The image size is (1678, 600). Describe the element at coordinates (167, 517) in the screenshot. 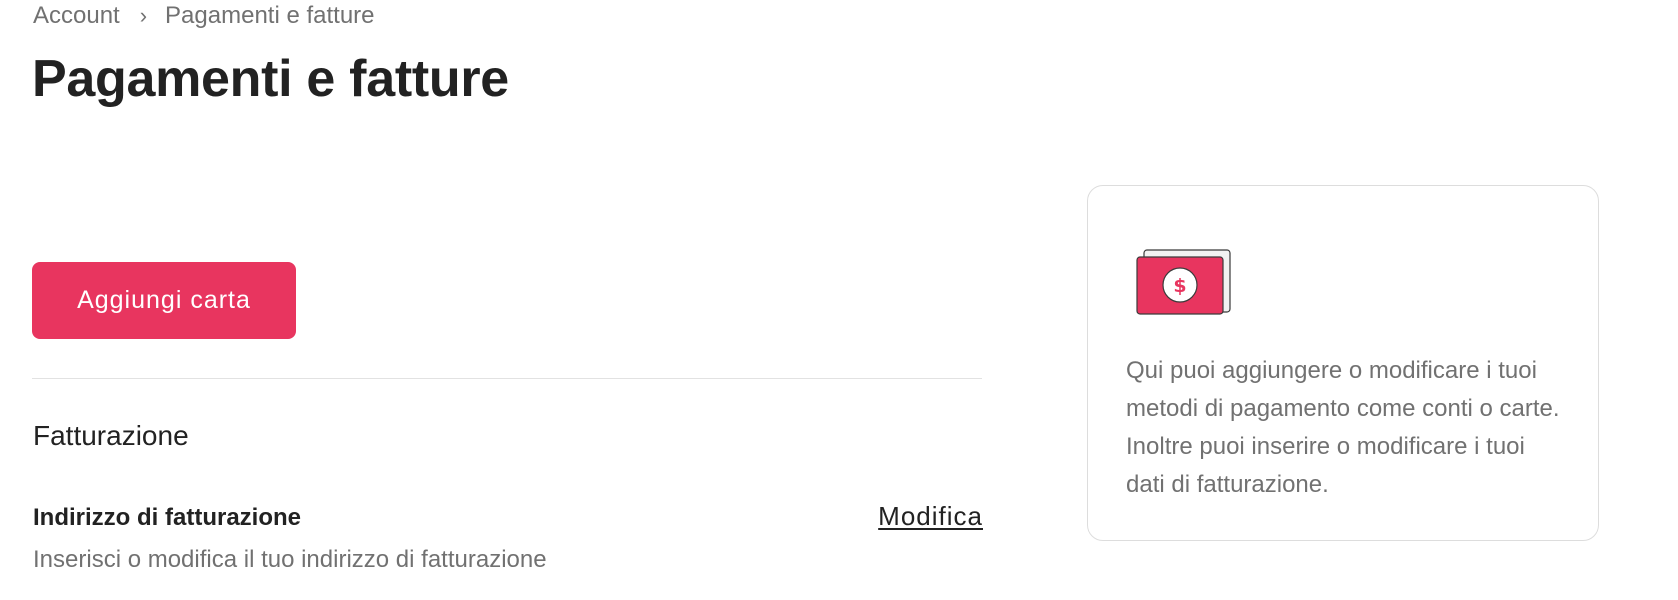

I see `billing-address-label: Indirizzo di fatturazione` at that location.